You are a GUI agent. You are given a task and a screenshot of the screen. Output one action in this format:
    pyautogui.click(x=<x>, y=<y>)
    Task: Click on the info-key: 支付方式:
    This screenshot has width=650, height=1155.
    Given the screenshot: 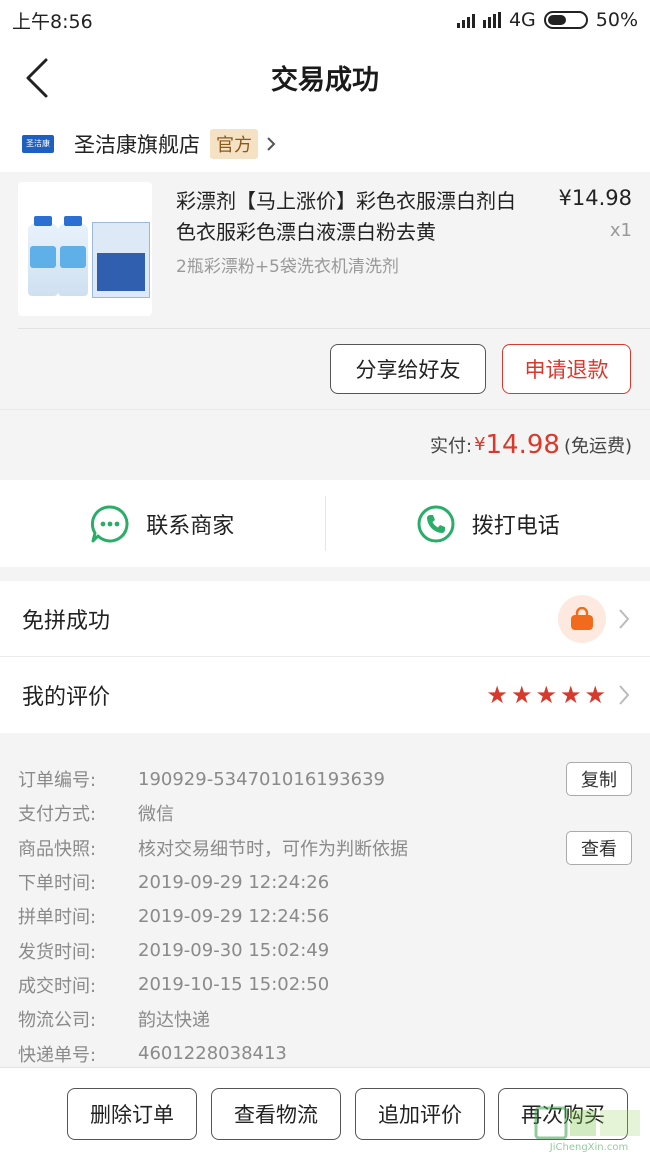 What is the action you would take?
    pyautogui.click(x=57, y=815)
    